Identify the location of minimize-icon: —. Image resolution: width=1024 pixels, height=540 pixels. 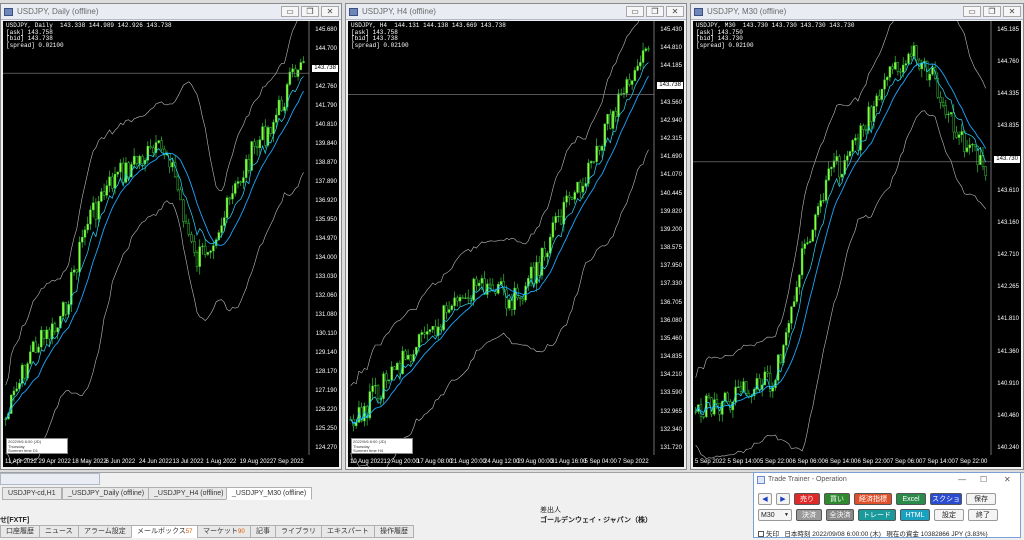
(962, 480).